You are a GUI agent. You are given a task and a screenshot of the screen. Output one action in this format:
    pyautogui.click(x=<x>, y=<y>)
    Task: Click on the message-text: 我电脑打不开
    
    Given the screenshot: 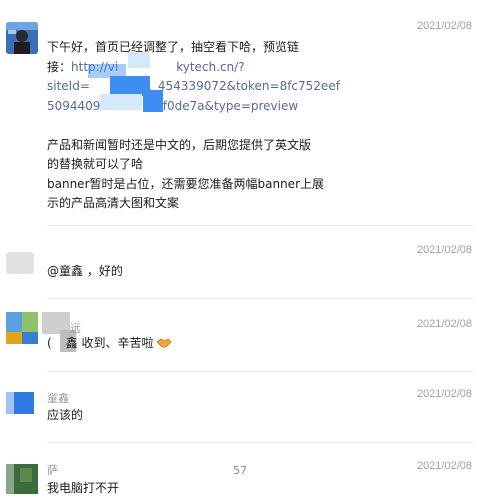 What is the action you would take?
    pyautogui.click(x=83, y=488)
    